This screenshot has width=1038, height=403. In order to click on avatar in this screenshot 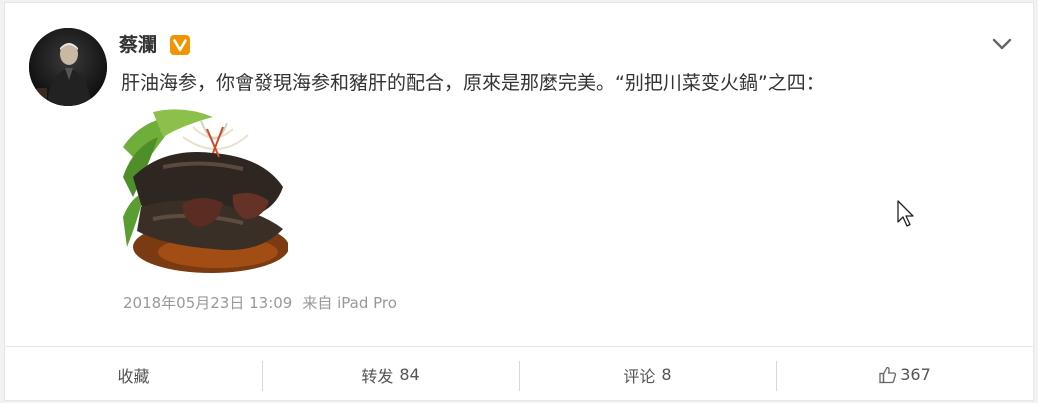, I will do `click(68, 67)`.